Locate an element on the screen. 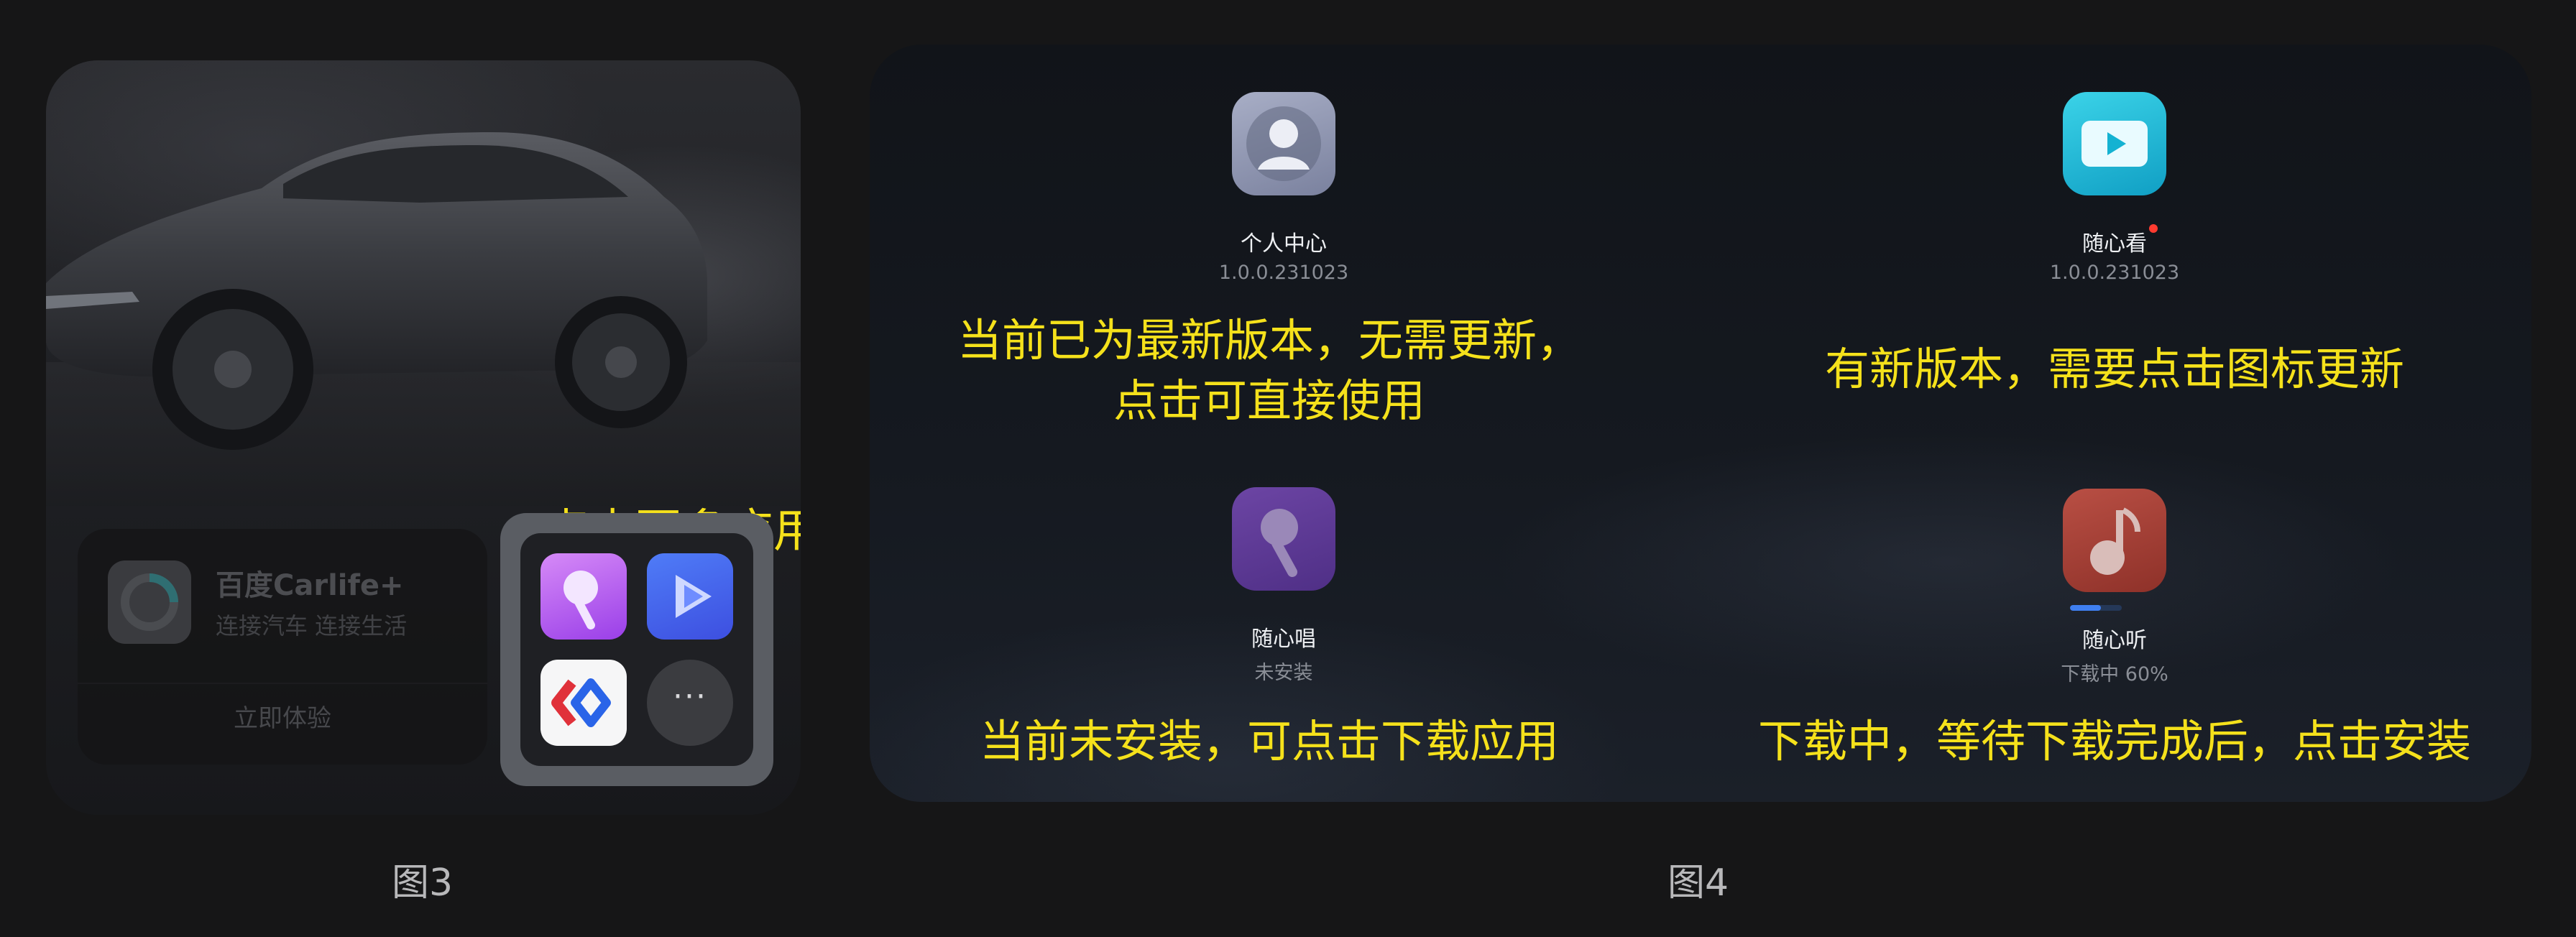 This screenshot has height=937, width=2576. sing-app-icon is located at coordinates (583, 596).